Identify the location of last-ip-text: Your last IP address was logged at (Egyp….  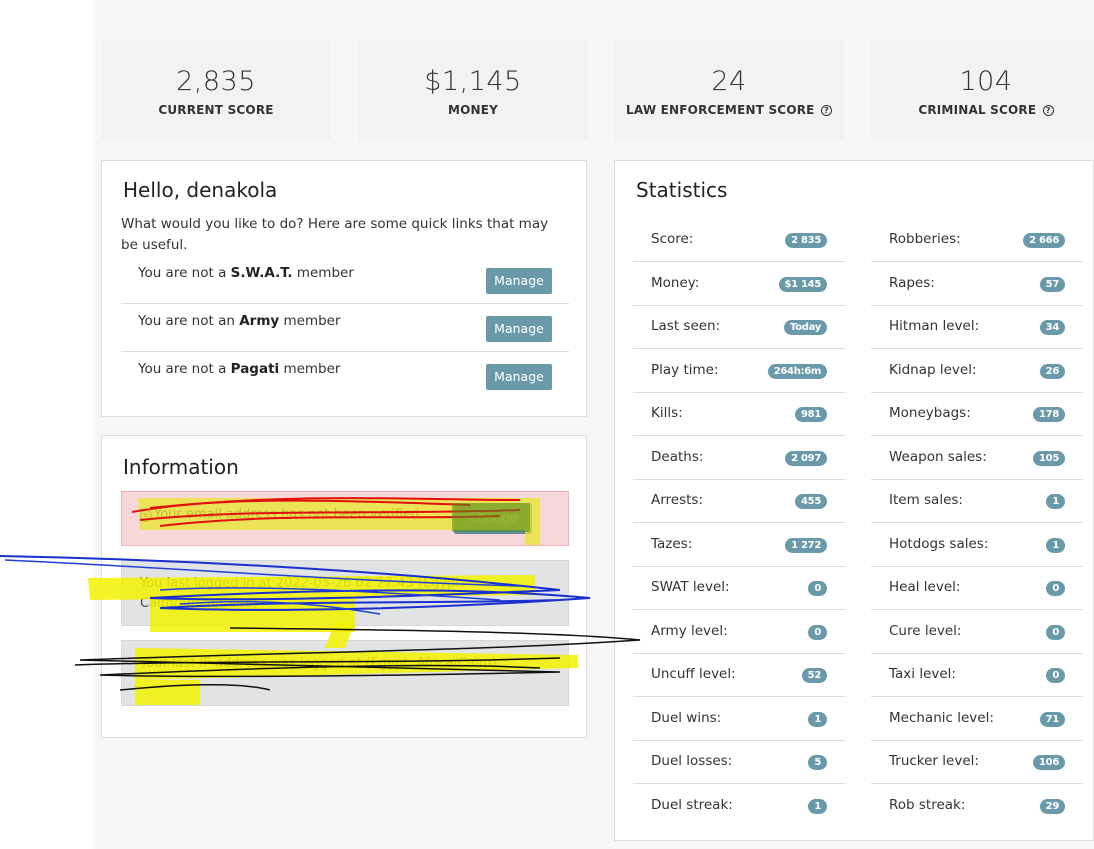
(318, 663).